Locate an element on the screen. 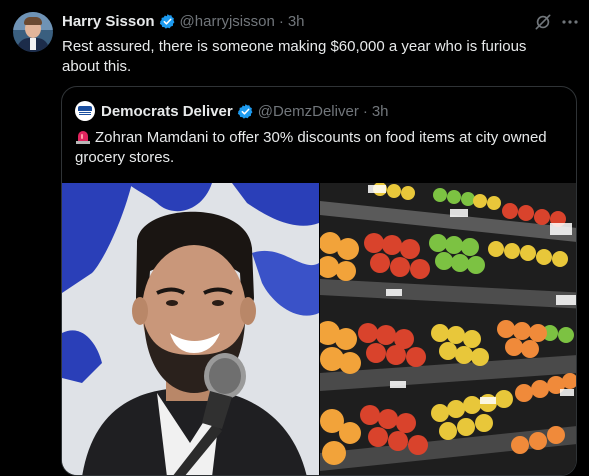 The image size is (589, 476). quoted-author-handle: @DemzDeliver is located at coordinates (308, 111).